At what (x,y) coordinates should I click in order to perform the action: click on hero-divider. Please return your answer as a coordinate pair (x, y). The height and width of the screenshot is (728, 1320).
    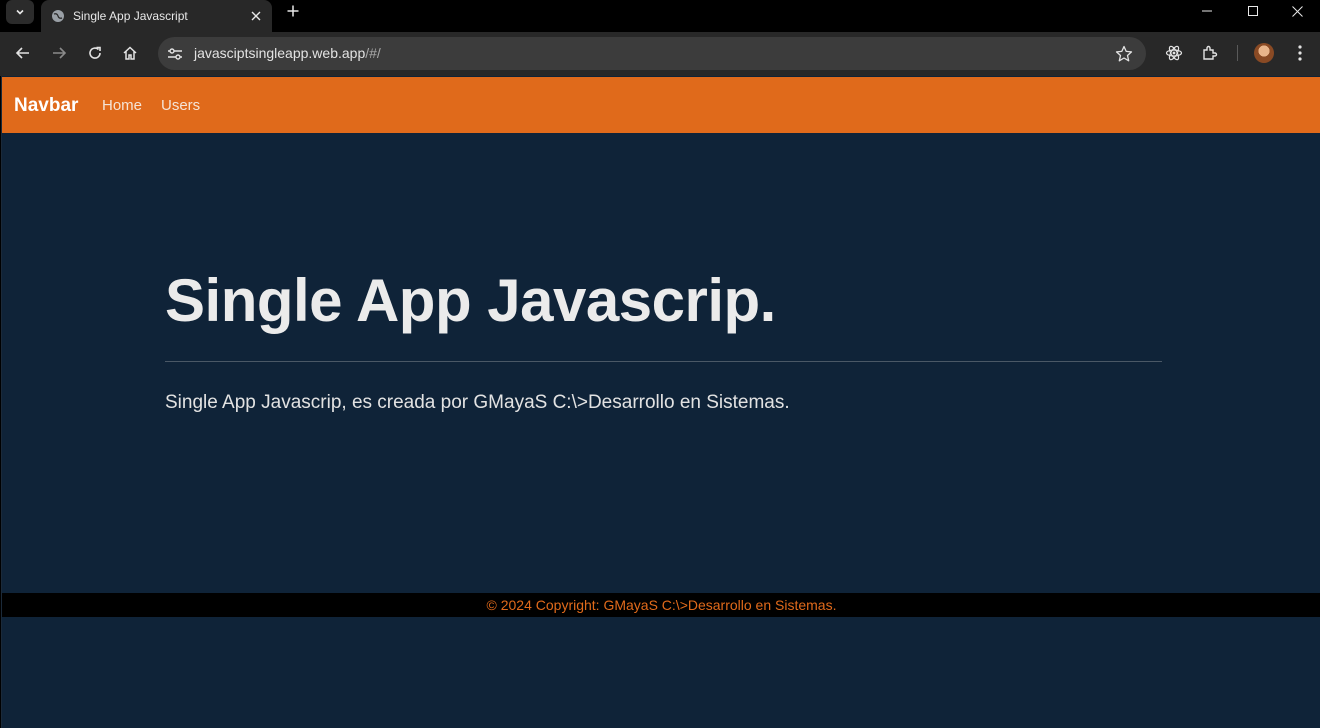
    Looking at the image, I should click on (663, 361).